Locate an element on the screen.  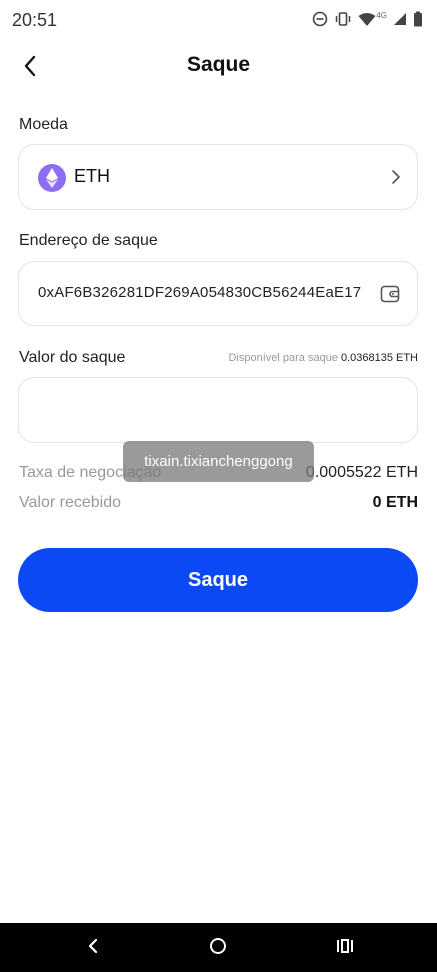
currency-select: ETH is located at coordinates (218, 177).